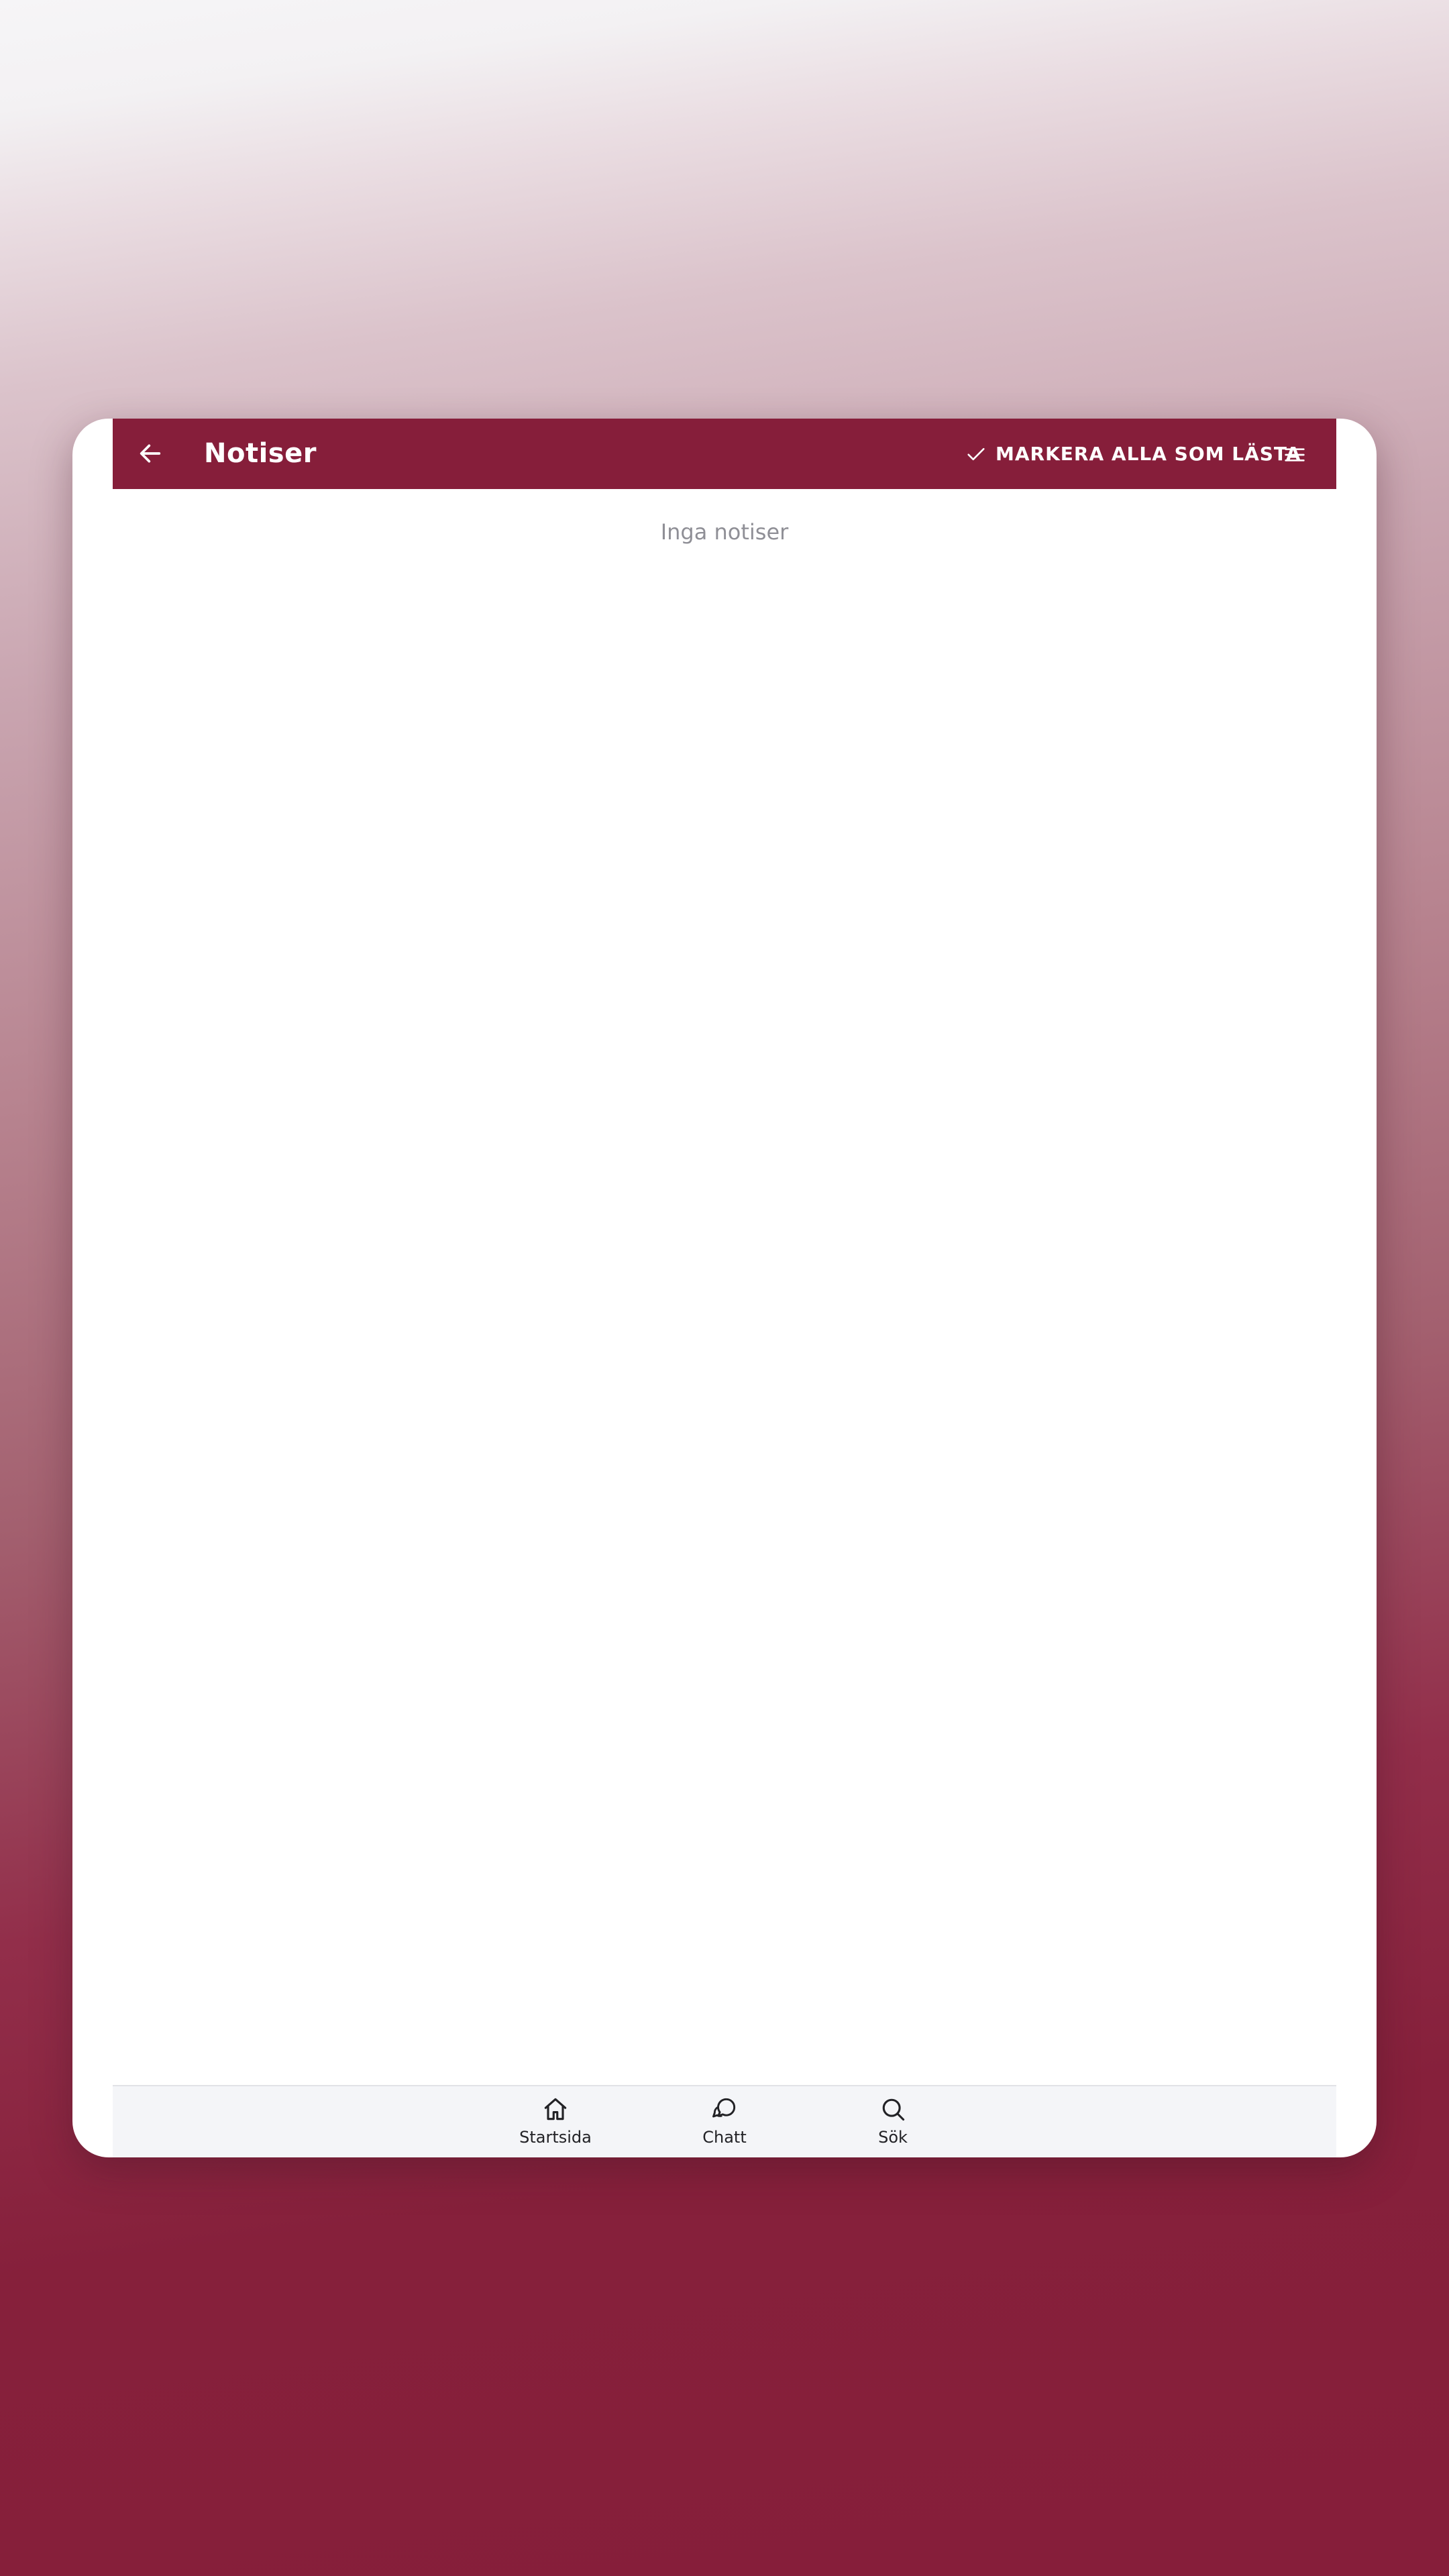 The width and height of the screenshot is (1449, 2576). Describe the element at coordinates (724, 2137) in the screenshot. I see `nav-label-chatt: Chatt` at that location.